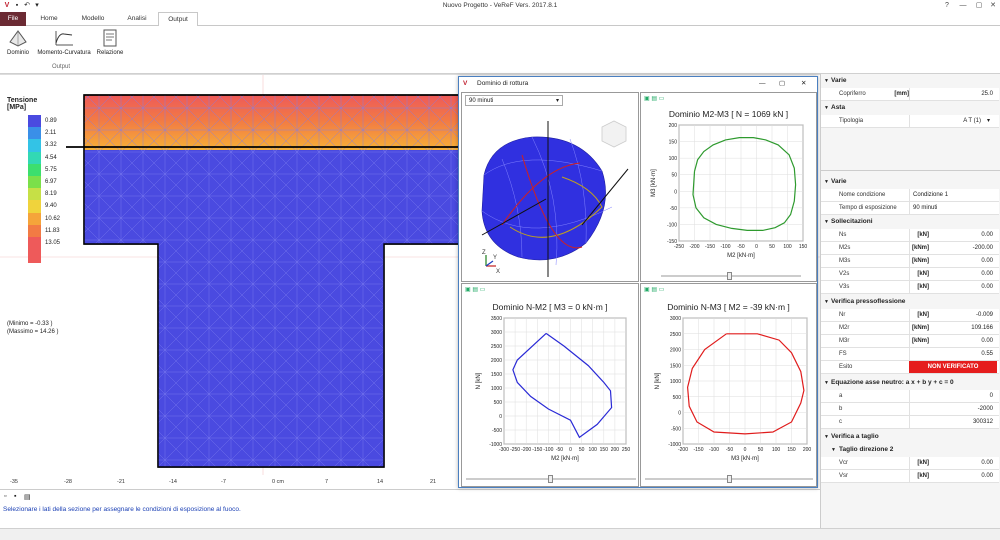  I want to click on status-new-icon: ▫, so click(5, 496).